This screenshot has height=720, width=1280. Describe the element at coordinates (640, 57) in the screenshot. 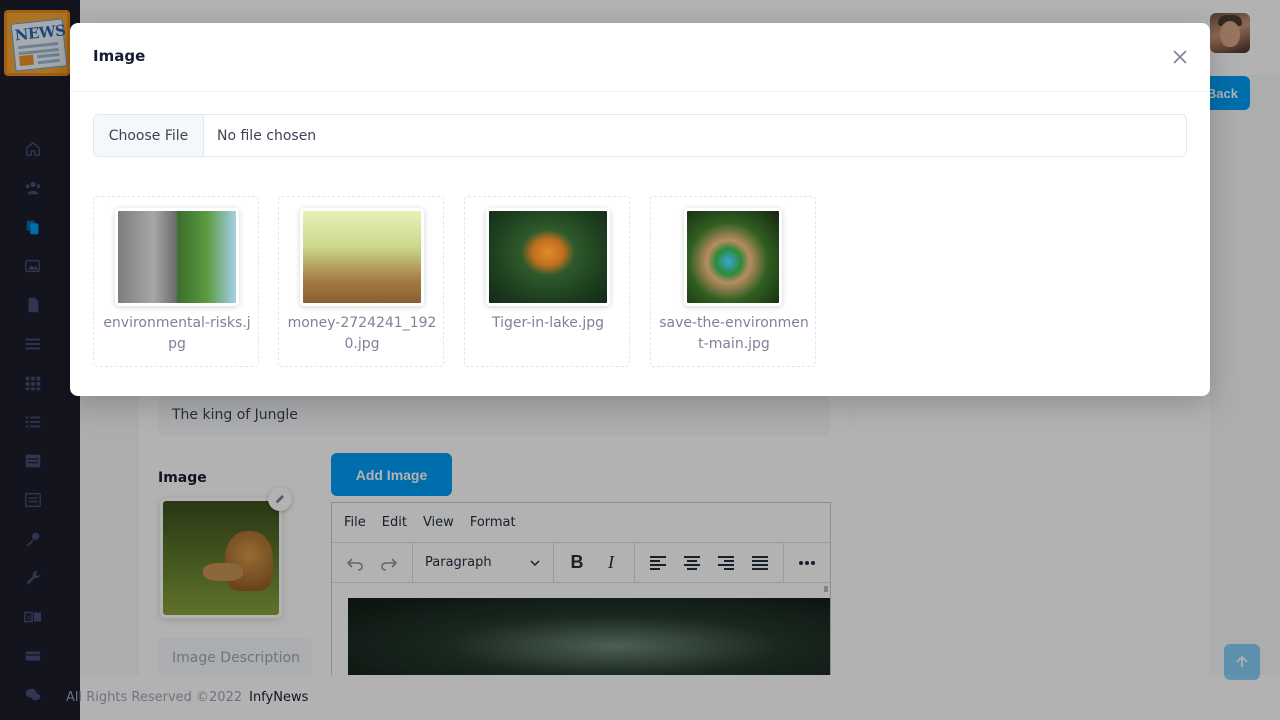

I see `modal-header: Image` at that location.